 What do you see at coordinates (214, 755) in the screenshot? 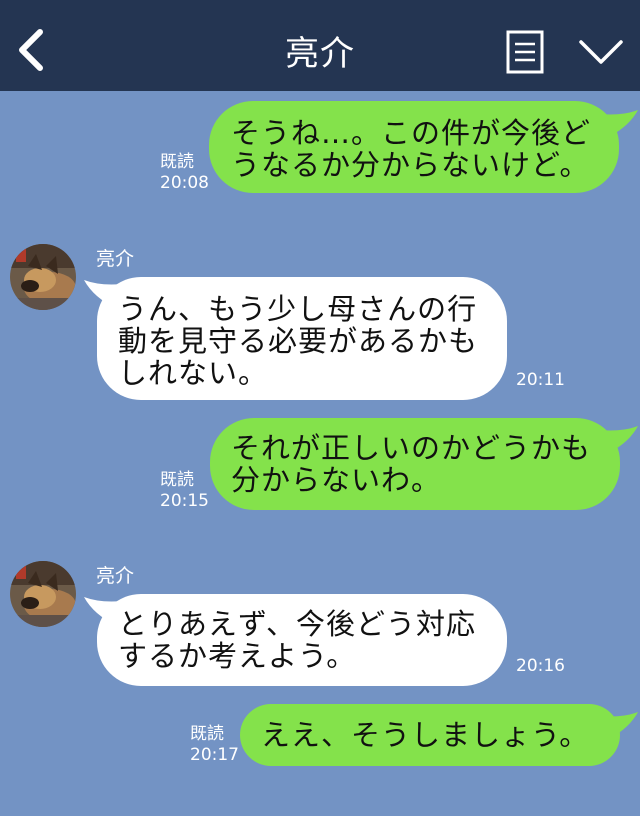
I see `message-time: 20:17` at bounding box center [214, 755].